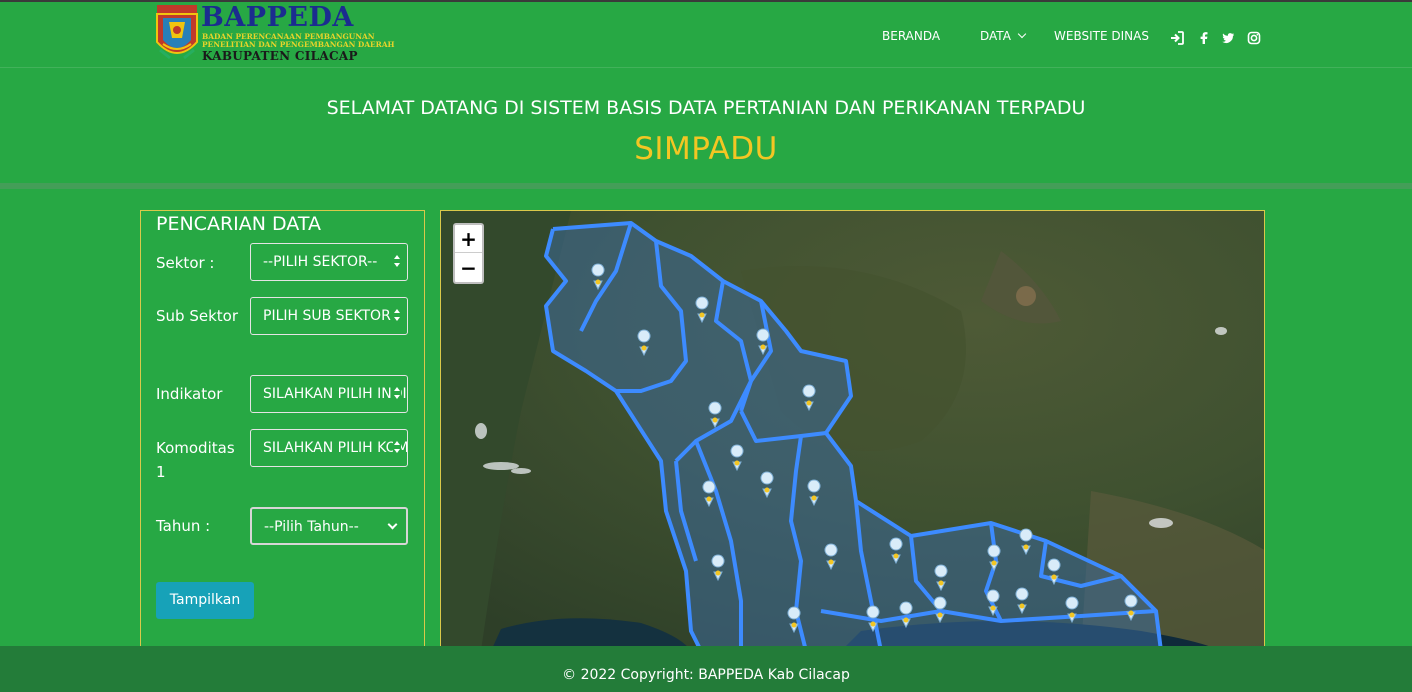  What do you see at coordinates (280, 56) in the screenshot?
I see `brand-region: KABUPATEN CILACAP` at bounding box center [280, 56].